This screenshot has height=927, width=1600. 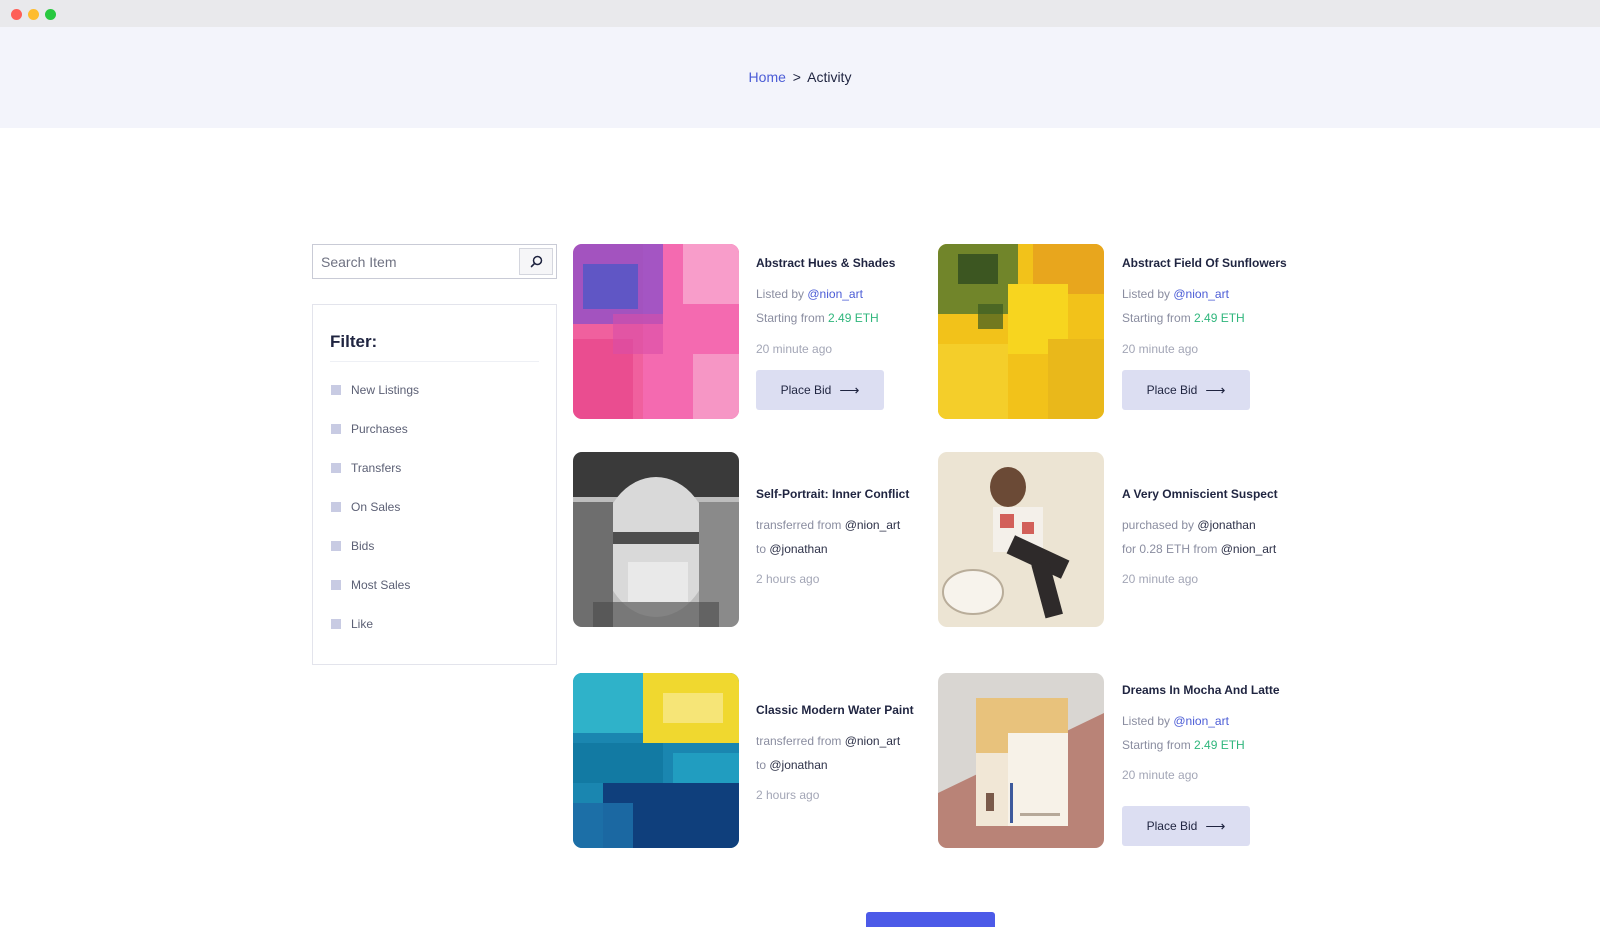 What do you see at coordinates (50, 14) in the screenshot?
I see `maximize-window-dot` at bounding box center [50, 14].